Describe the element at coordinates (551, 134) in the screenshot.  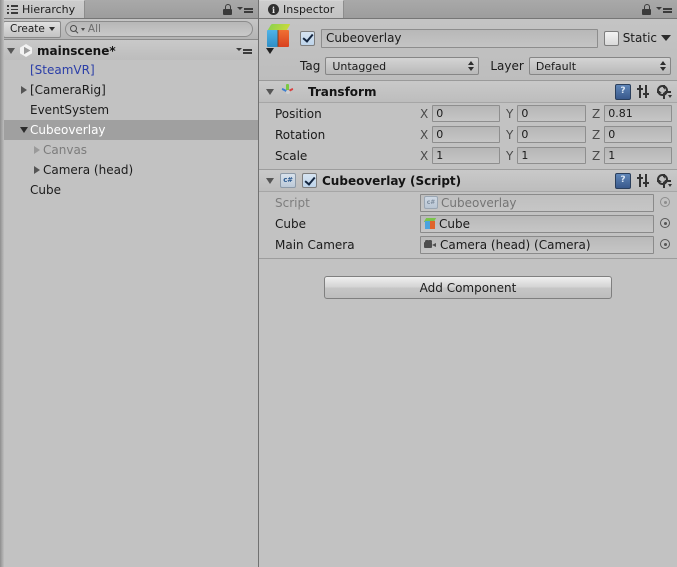
I see `rotation-y-input: 0` at that location.